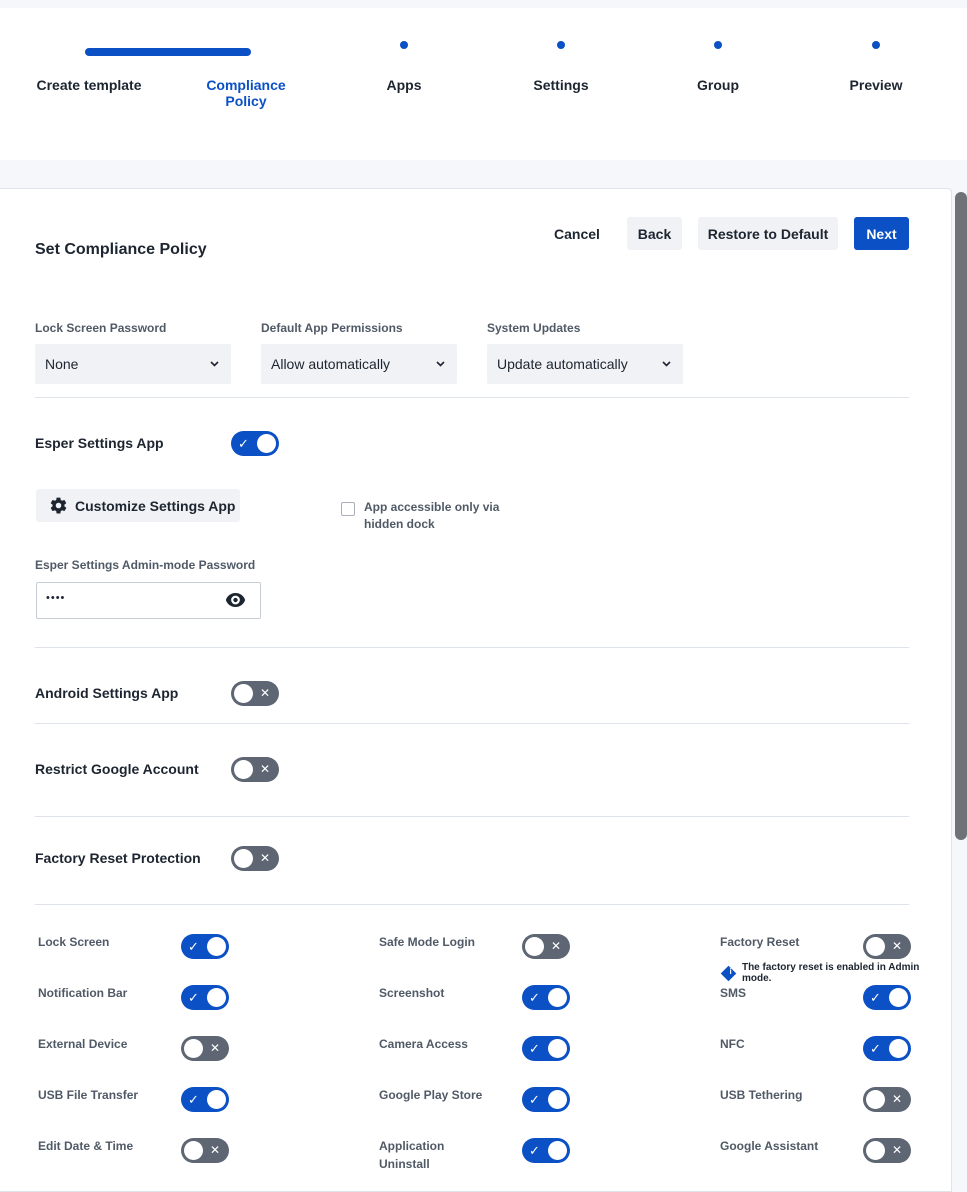 This screenshot has height=1192, width=967. I want to click on step-apps: Apps, so click(404, 67).